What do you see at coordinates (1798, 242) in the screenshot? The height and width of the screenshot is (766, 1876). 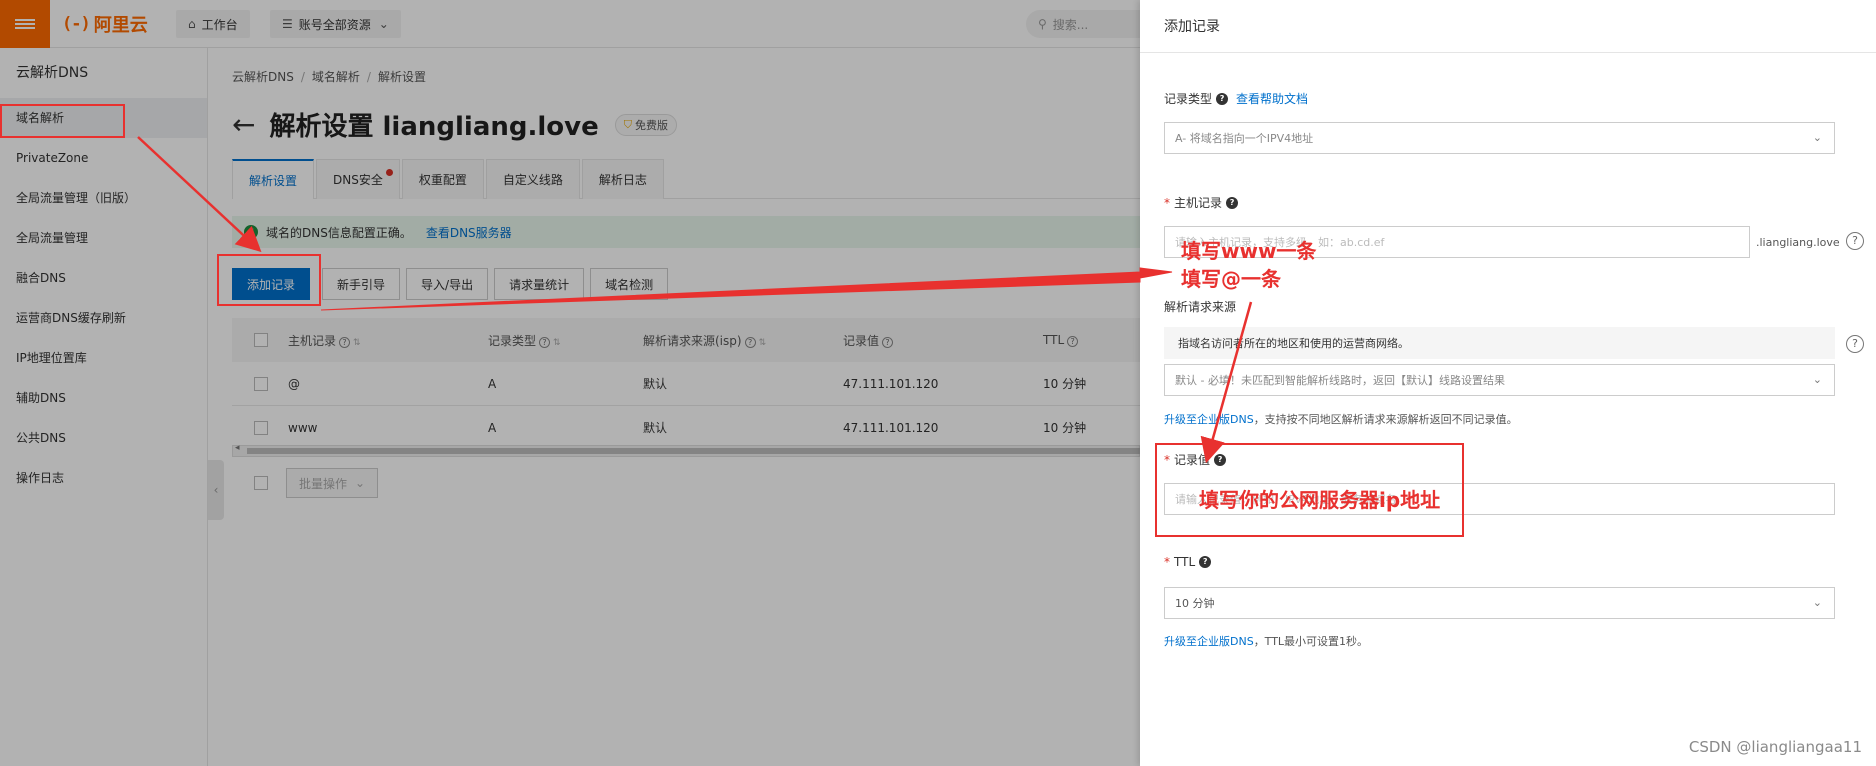 I see `domain-suffix: .liangliang.love` at bounding box center [1798, 242].